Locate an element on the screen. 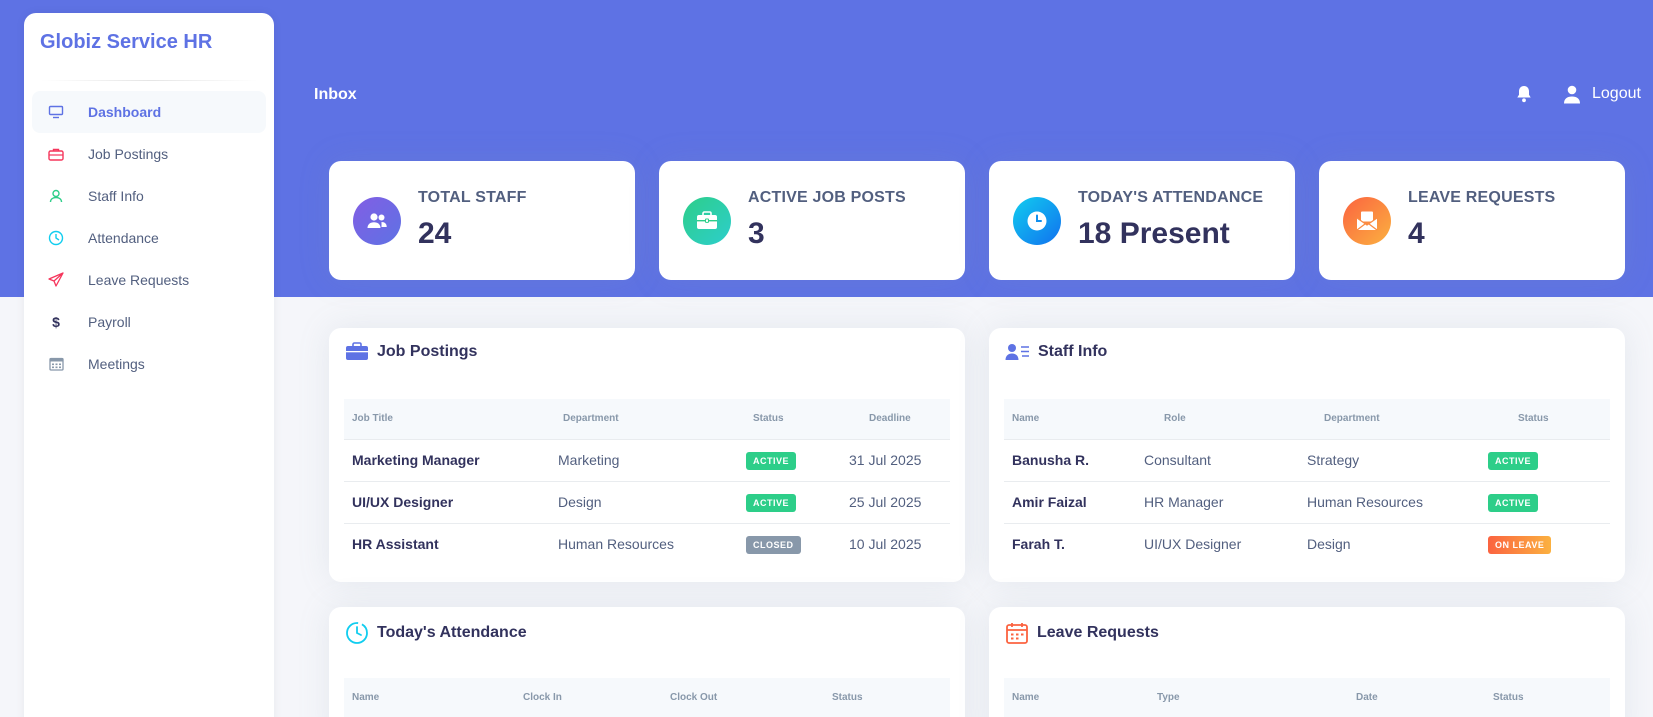  card-title-text: Today's Attendance is located at coordinates (452, 632).